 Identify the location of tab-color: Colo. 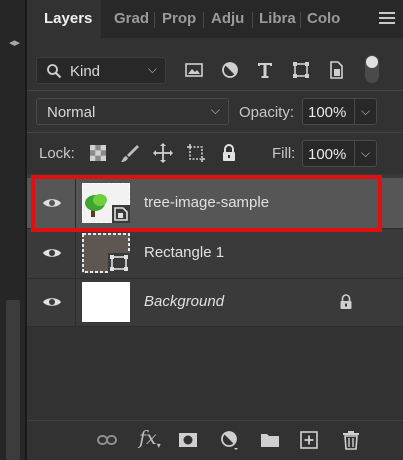
(325, 19).